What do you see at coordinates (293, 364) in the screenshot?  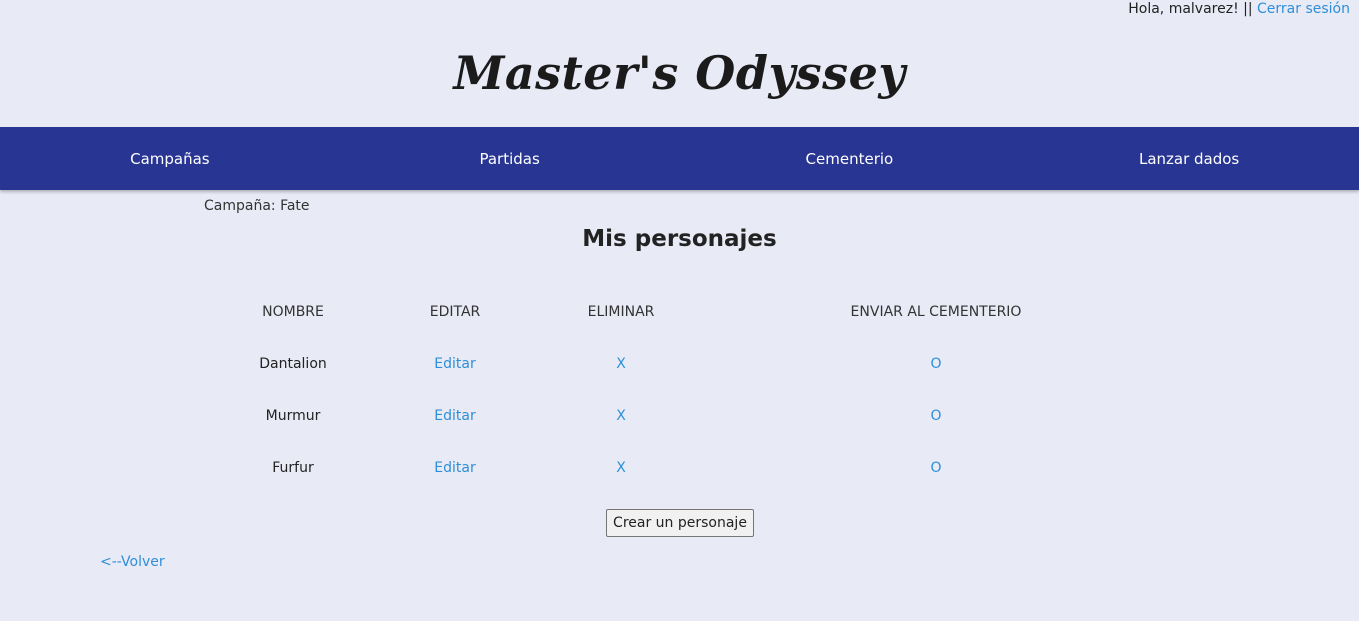 I see `character-name: Dantalion` at bounding box center [293, 364].